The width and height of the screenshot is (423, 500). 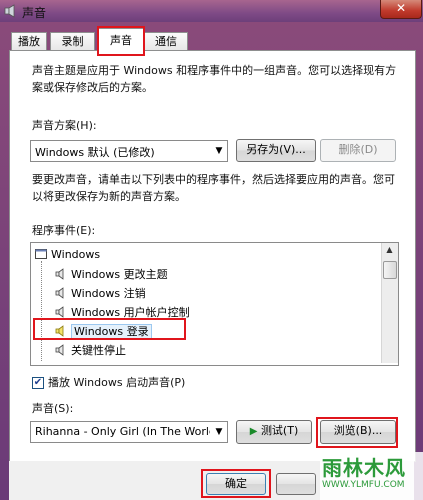 I want to click on test-button-label: 测试(T), so click(x=279, y=430).